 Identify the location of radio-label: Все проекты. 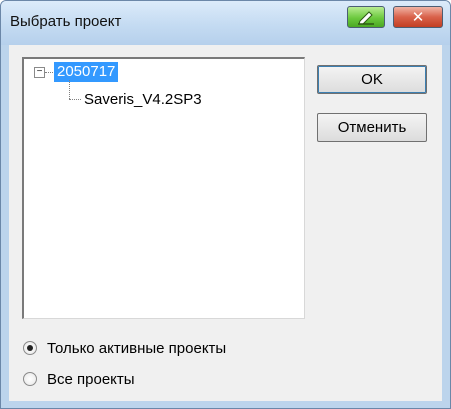
(91, 379).